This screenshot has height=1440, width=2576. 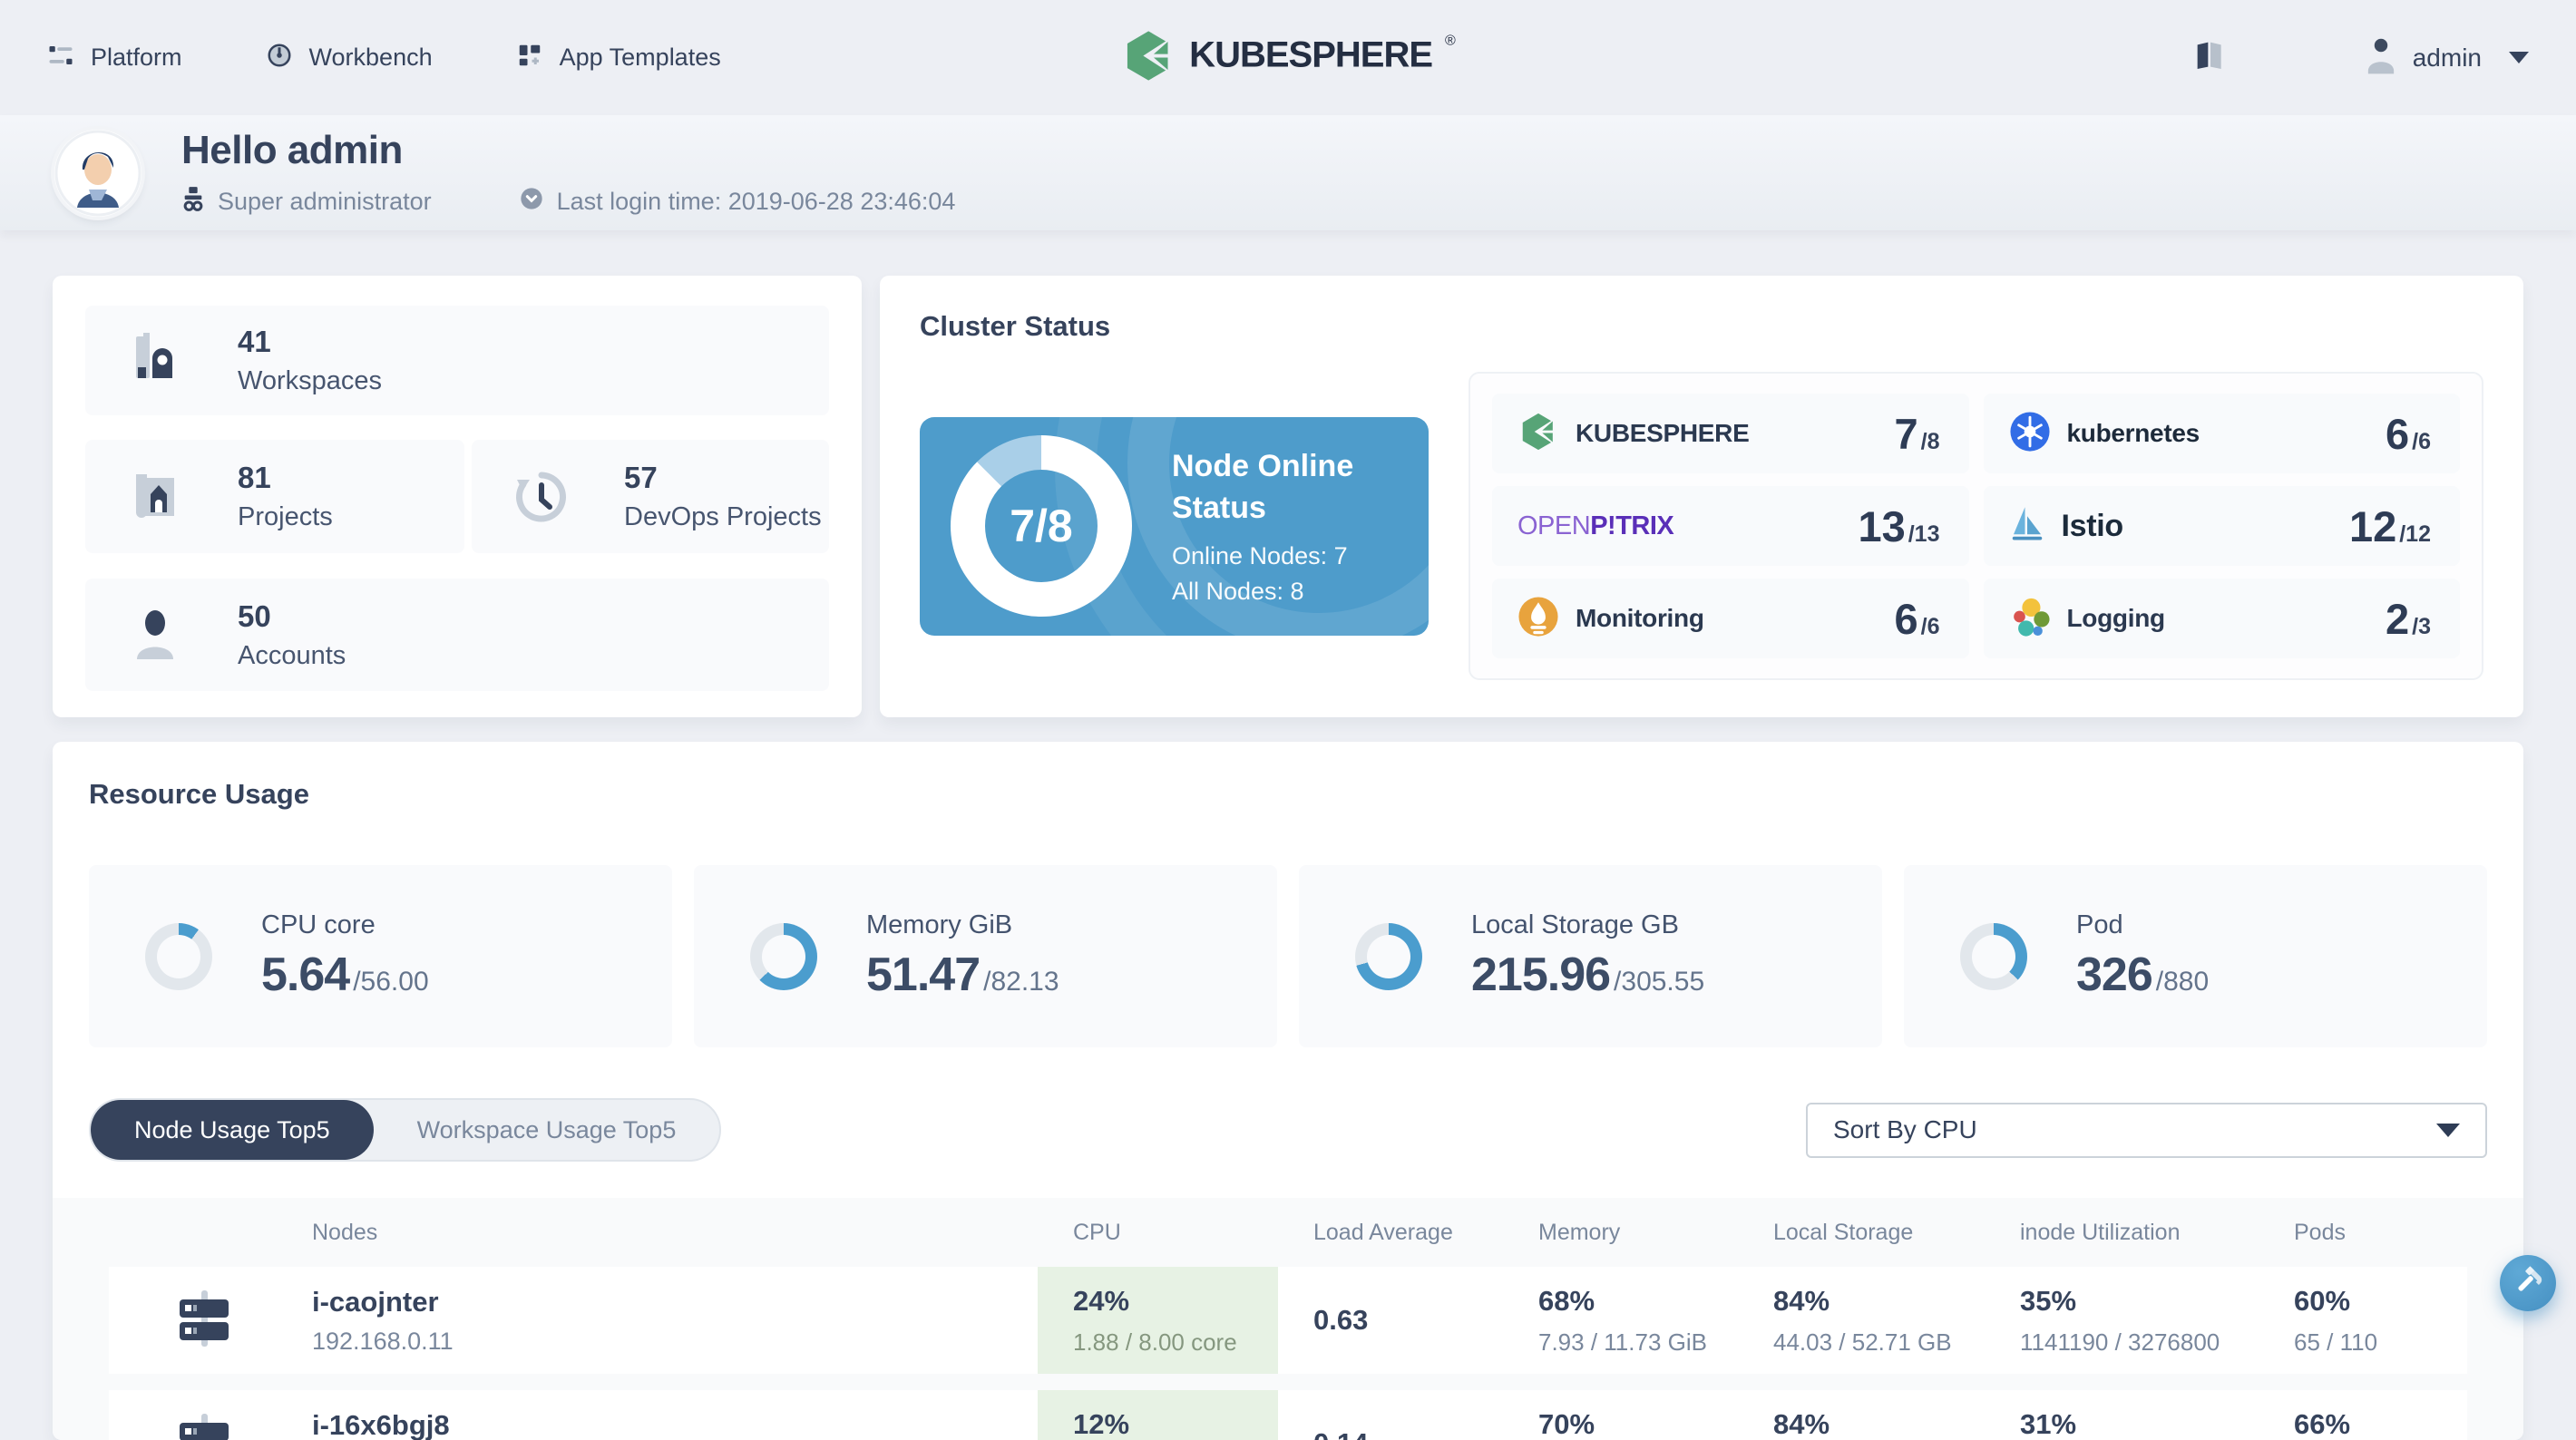 I want to click on nav-item-app-templates: App Templates, so click(x=618, y=58).